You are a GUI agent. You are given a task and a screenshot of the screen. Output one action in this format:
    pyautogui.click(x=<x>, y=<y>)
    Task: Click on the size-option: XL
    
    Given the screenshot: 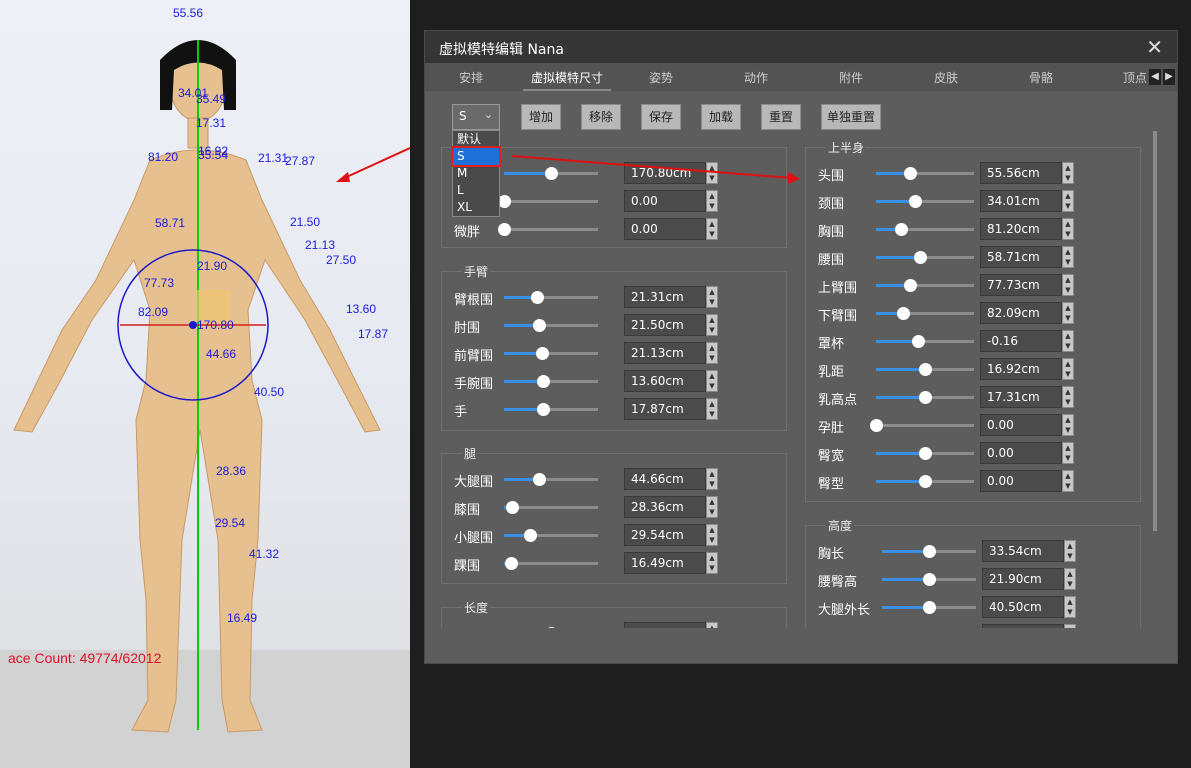 What is the action you would take?
    pyautogui.click(x=476, y=207)
    